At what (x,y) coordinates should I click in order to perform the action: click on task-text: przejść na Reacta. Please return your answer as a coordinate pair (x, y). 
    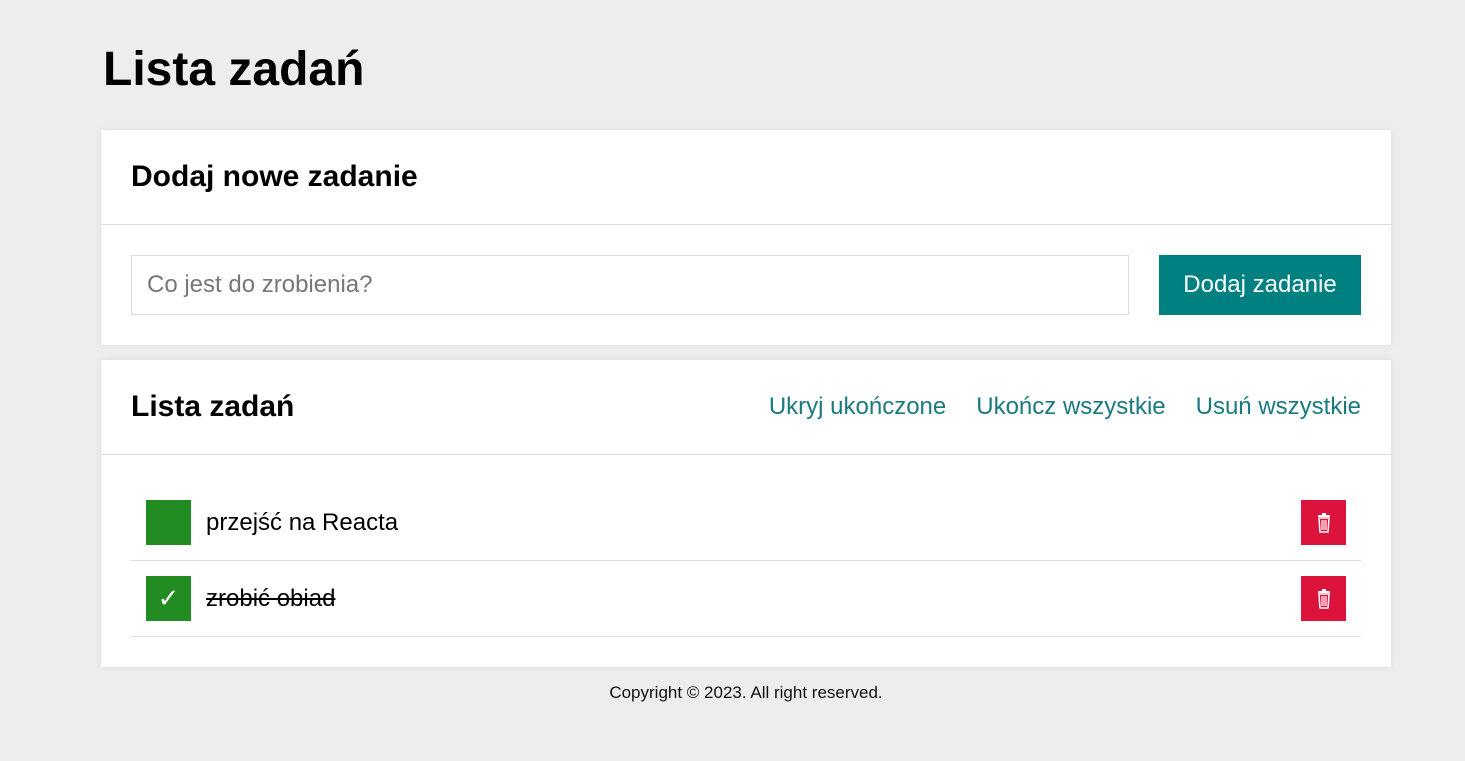
    Looking at the image, I should click on (302, 522).